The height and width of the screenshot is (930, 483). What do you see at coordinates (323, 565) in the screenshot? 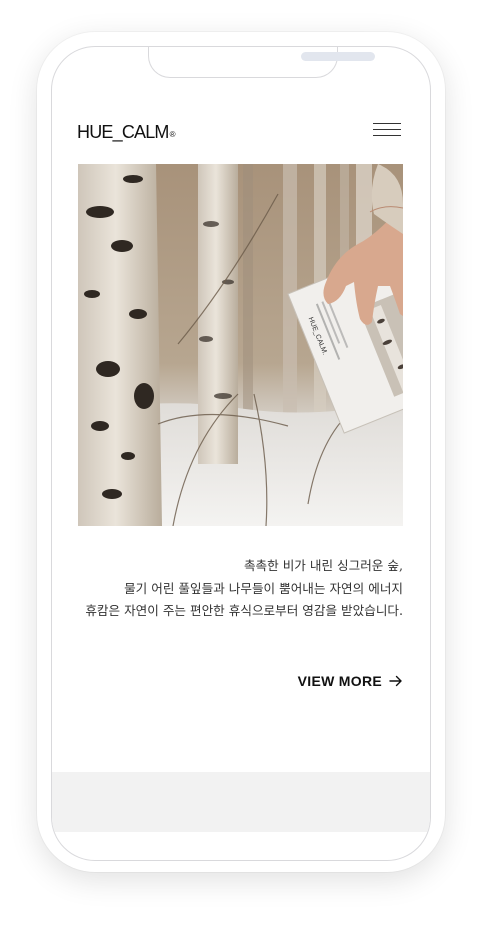
I see `description-line-1: 촉촉한 비가 내린 싱그러운 숲,` at bounding box center [323, 565].